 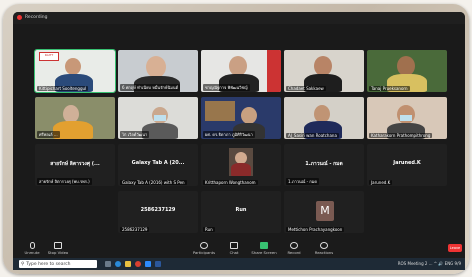 I want to click on record-button: Record, so click(x=294, y=248).